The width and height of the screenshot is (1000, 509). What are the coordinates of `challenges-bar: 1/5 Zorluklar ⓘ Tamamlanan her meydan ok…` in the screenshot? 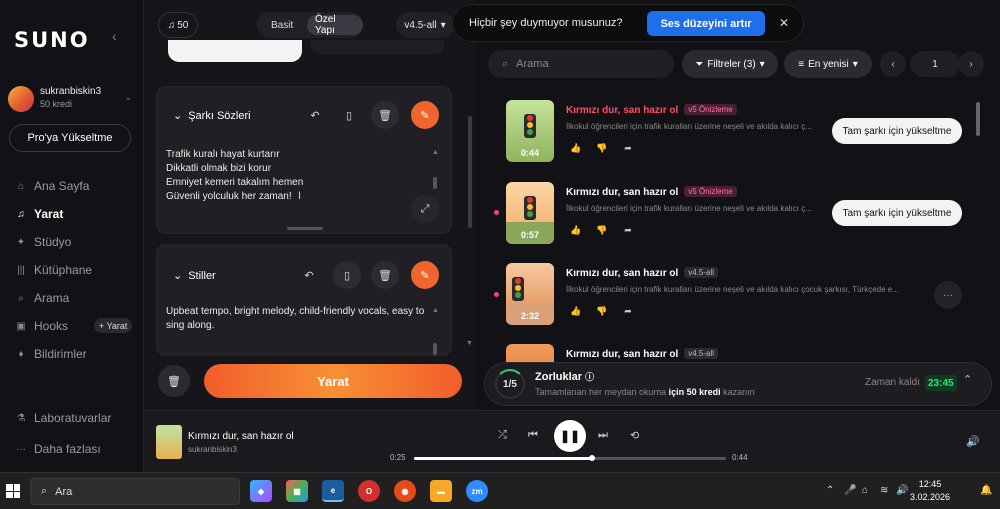 It's located at (738, 384).